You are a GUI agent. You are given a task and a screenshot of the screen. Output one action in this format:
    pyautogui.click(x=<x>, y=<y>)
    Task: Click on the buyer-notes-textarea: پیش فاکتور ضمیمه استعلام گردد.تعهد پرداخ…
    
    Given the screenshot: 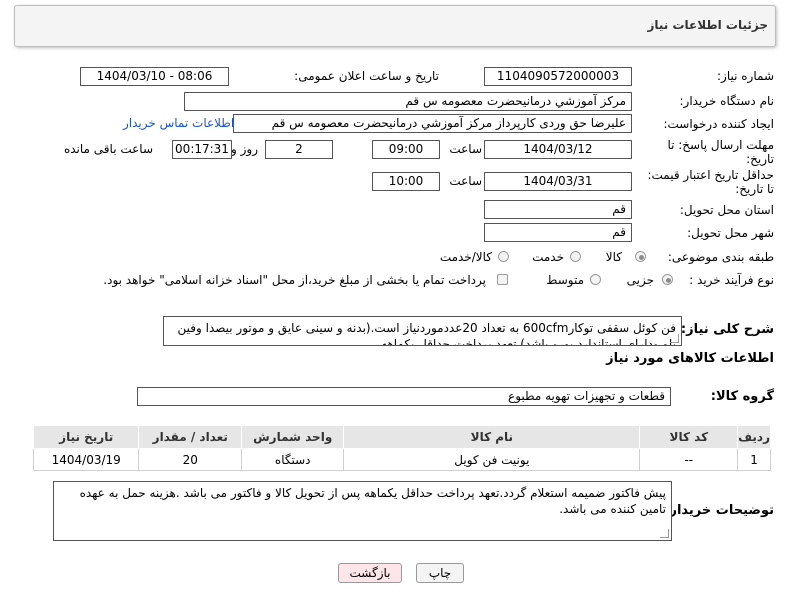 What is the action you would take?
    pyautogui.click(x=362, y=511)
    